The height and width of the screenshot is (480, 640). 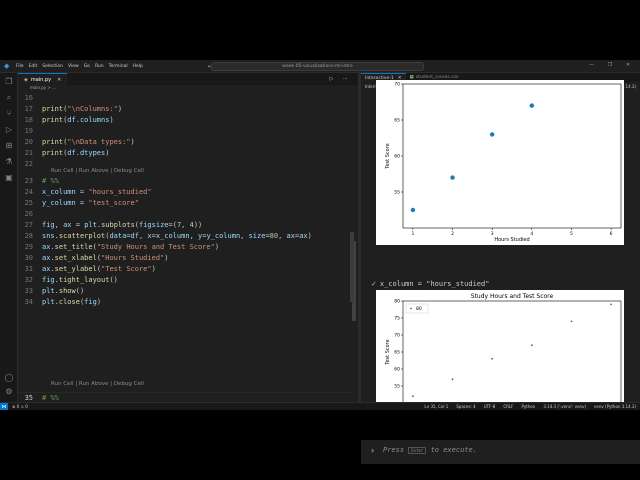 I want to click on run-debug-icon: ▷, so click(x=9, y=130).